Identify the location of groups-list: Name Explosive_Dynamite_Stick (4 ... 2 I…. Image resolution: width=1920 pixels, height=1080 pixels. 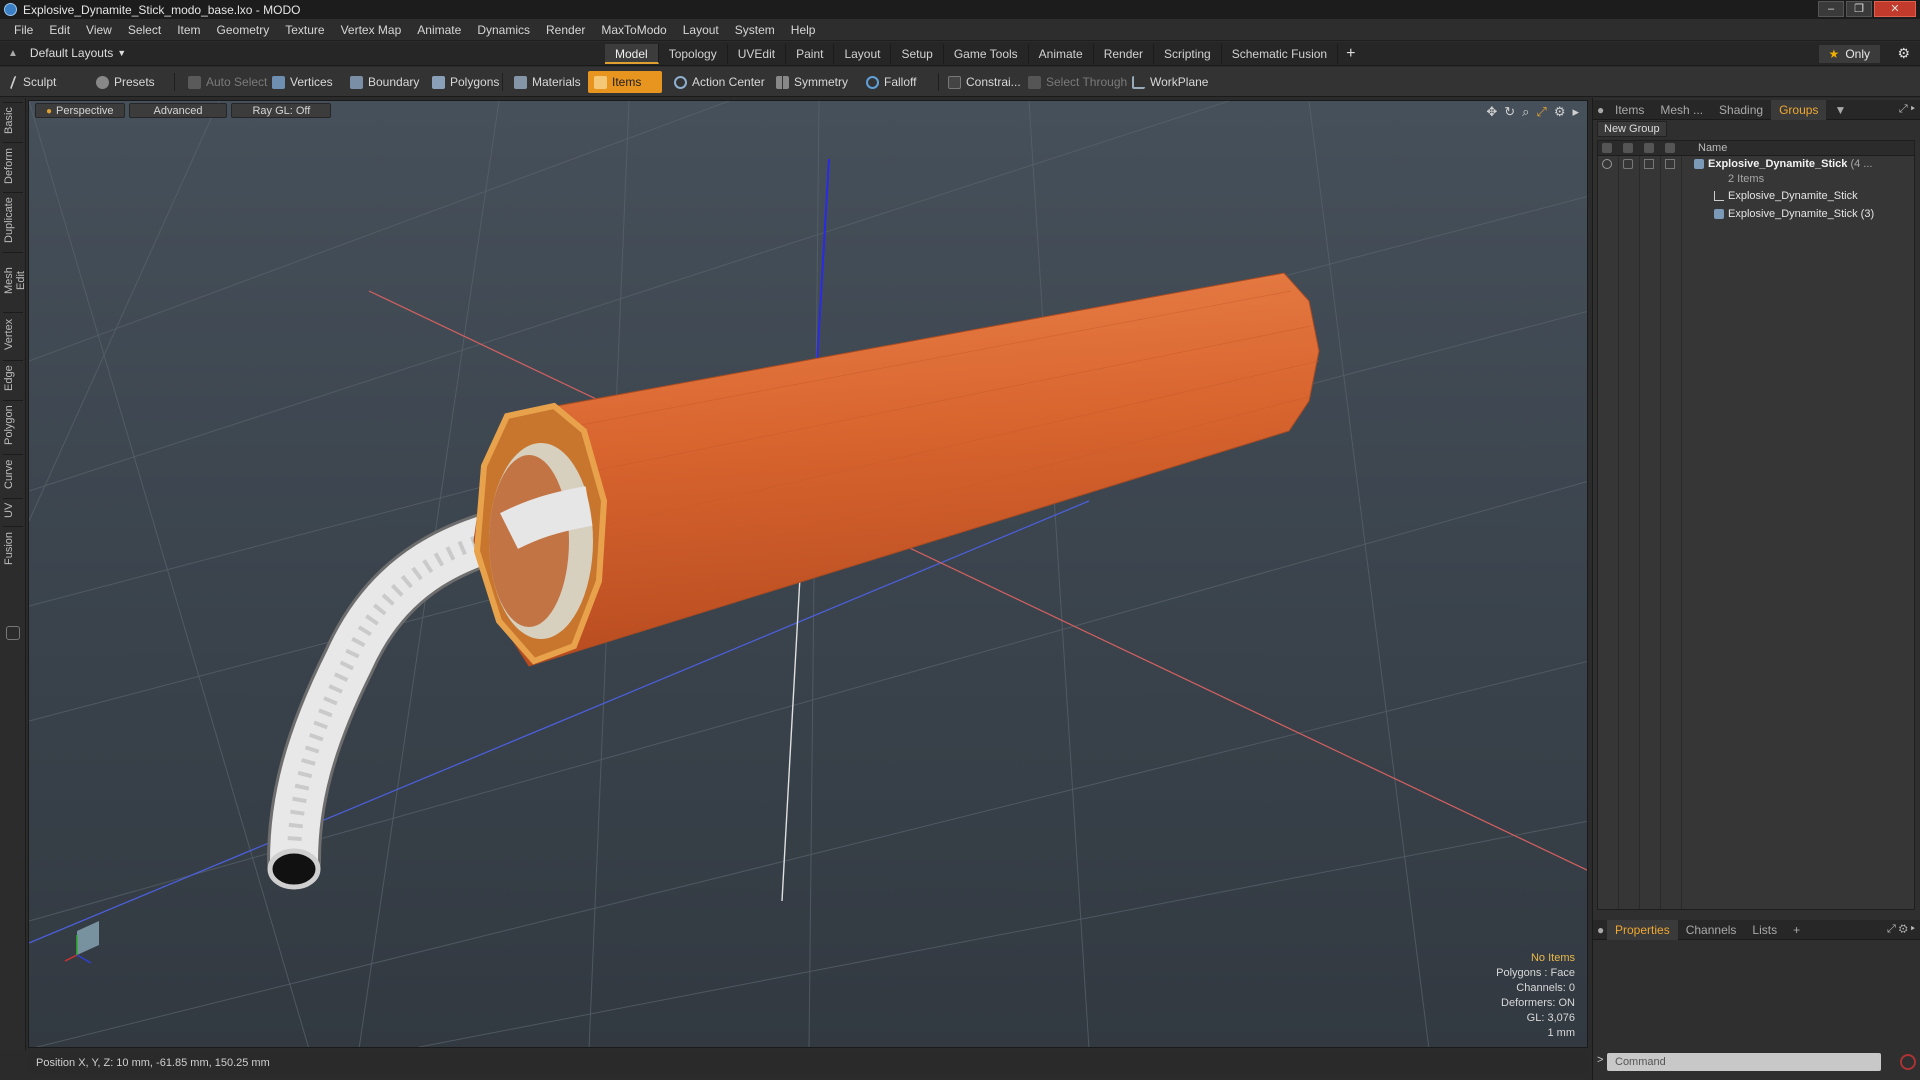
(1756, 525).